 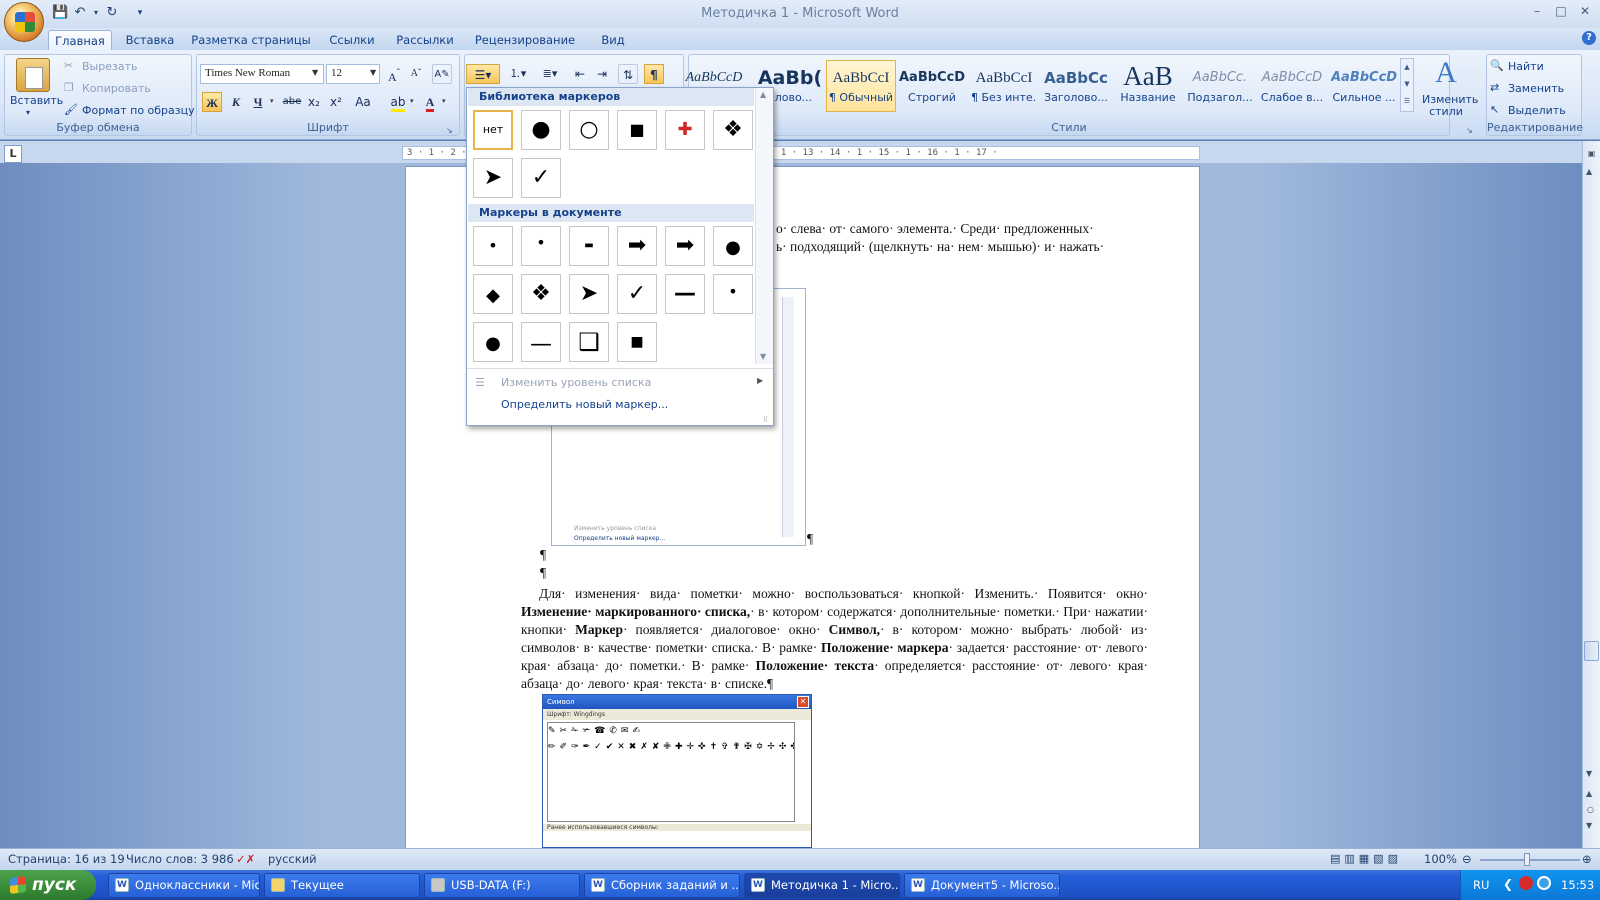 What do you see at coordinates (363, 102) in the screenshot?
I see `change-case-button: Aa` at bounding box center [363, 102].